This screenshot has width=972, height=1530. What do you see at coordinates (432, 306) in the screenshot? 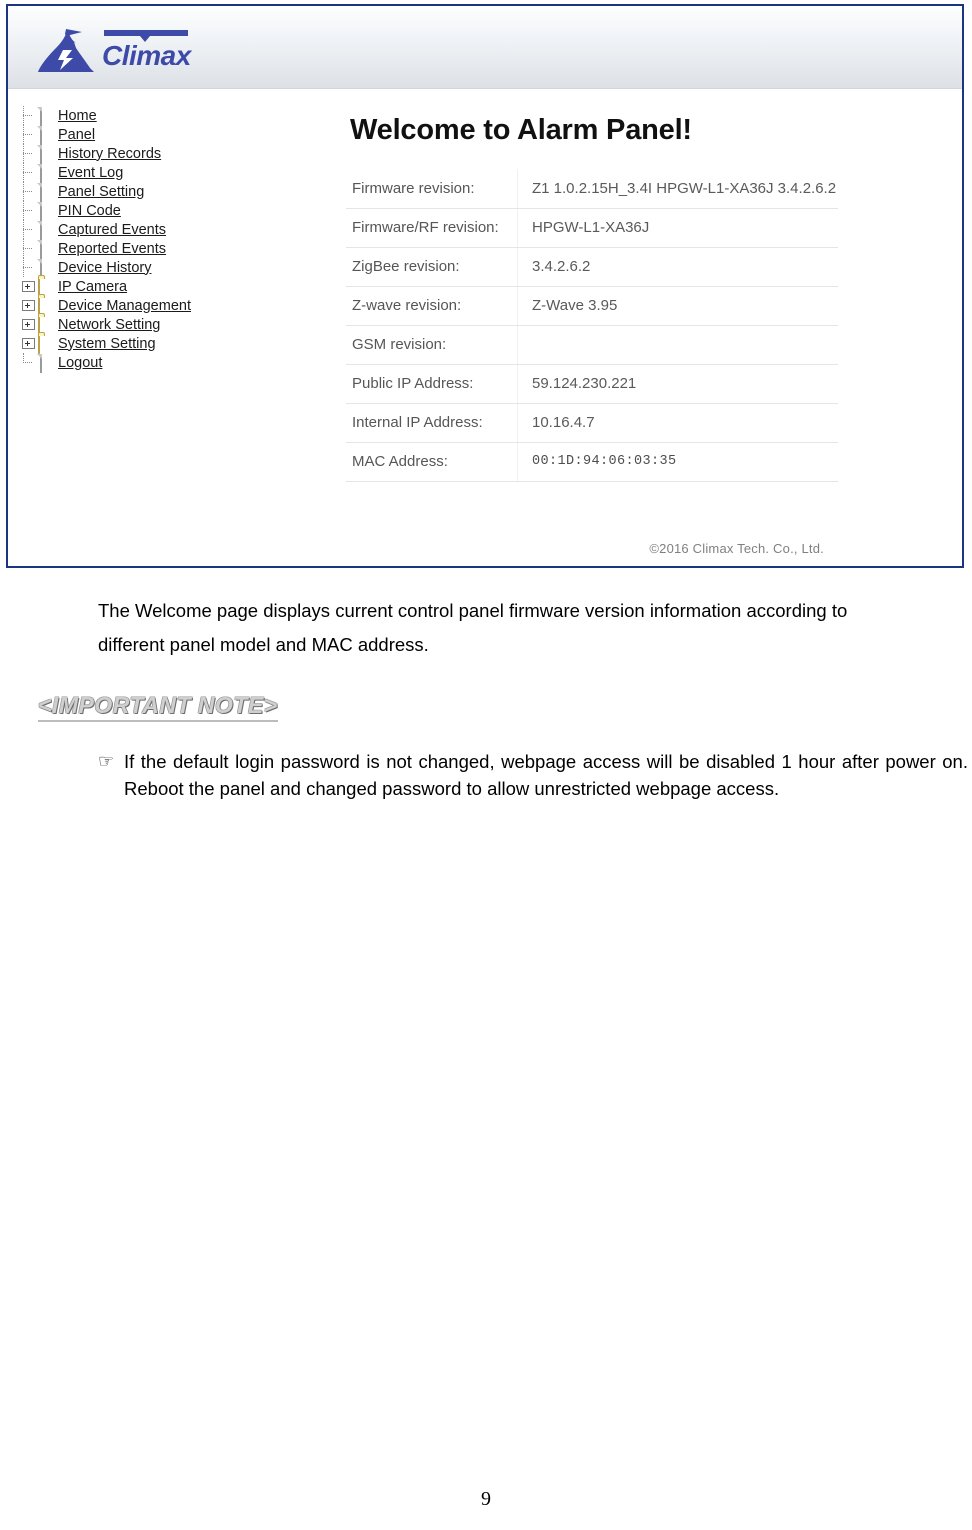
I see `row-label: Z-wave revision:` at bounding box center [432, 306].